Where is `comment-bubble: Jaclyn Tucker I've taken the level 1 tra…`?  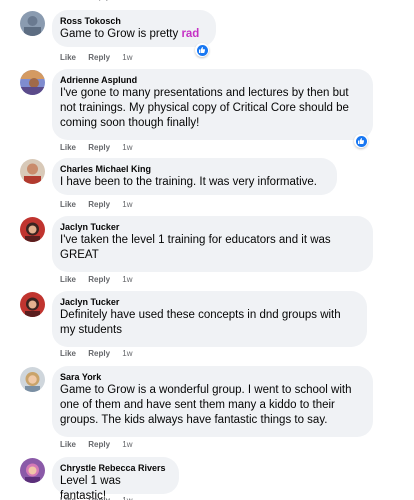
comment-bubble: Jaclyn Tucker I've taken the level 1 tra… is located at coordinates (212, 244).